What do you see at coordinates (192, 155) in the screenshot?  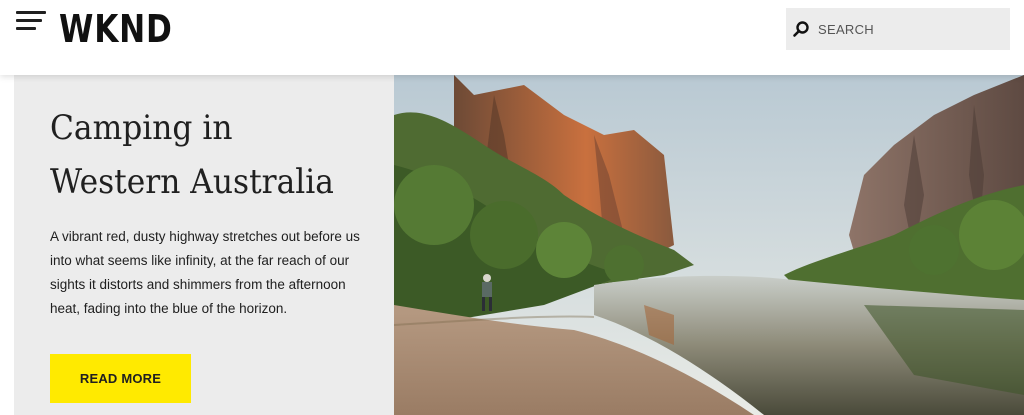 I see `hero-title: Camping in Western Australia` at bounding box center [192, 155].